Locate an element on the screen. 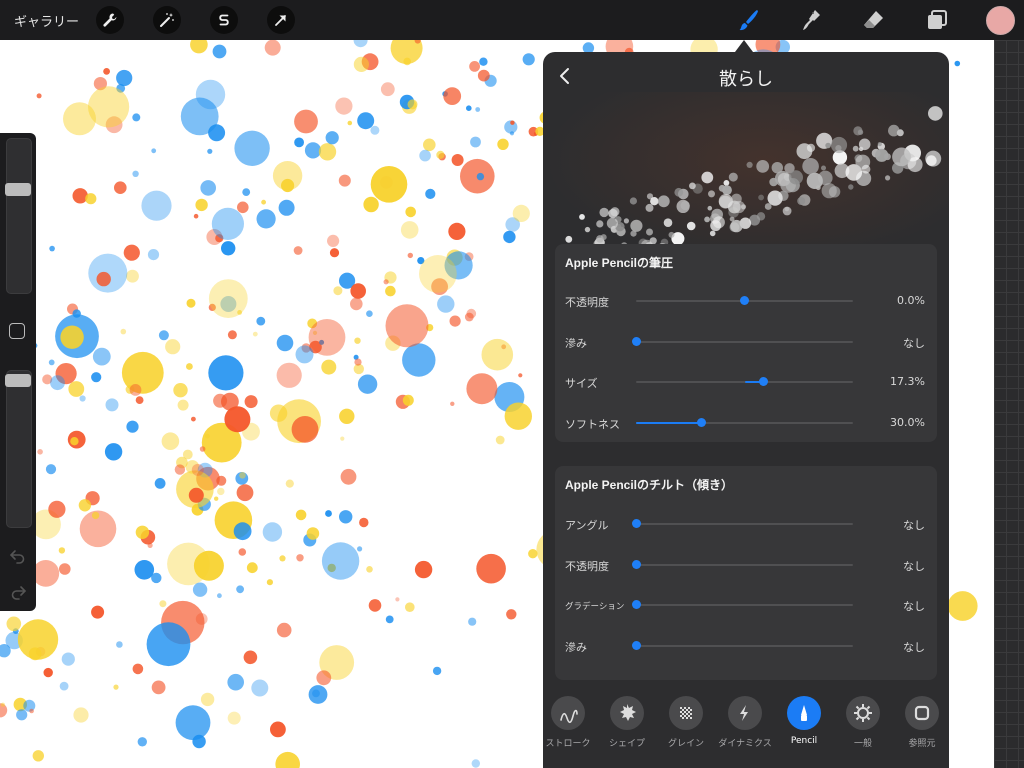  setting-value: 30.0% is located at coordinates (907, 422).